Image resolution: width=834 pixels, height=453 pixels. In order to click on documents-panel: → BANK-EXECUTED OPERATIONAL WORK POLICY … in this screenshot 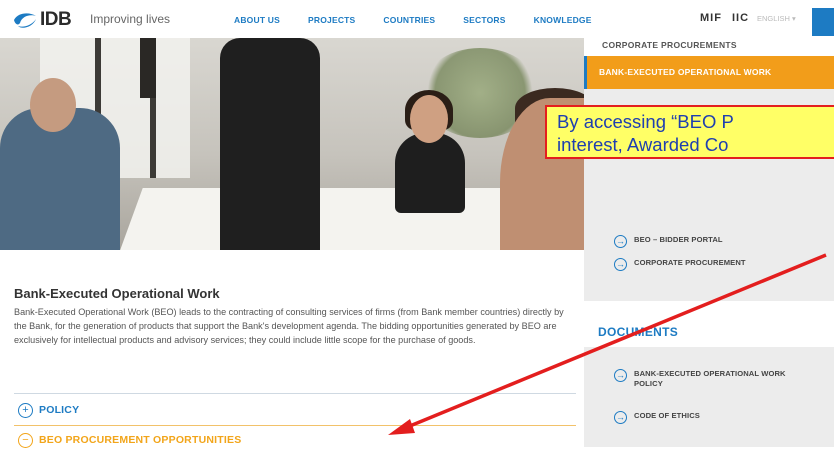, I will do `click(709, 397)`.